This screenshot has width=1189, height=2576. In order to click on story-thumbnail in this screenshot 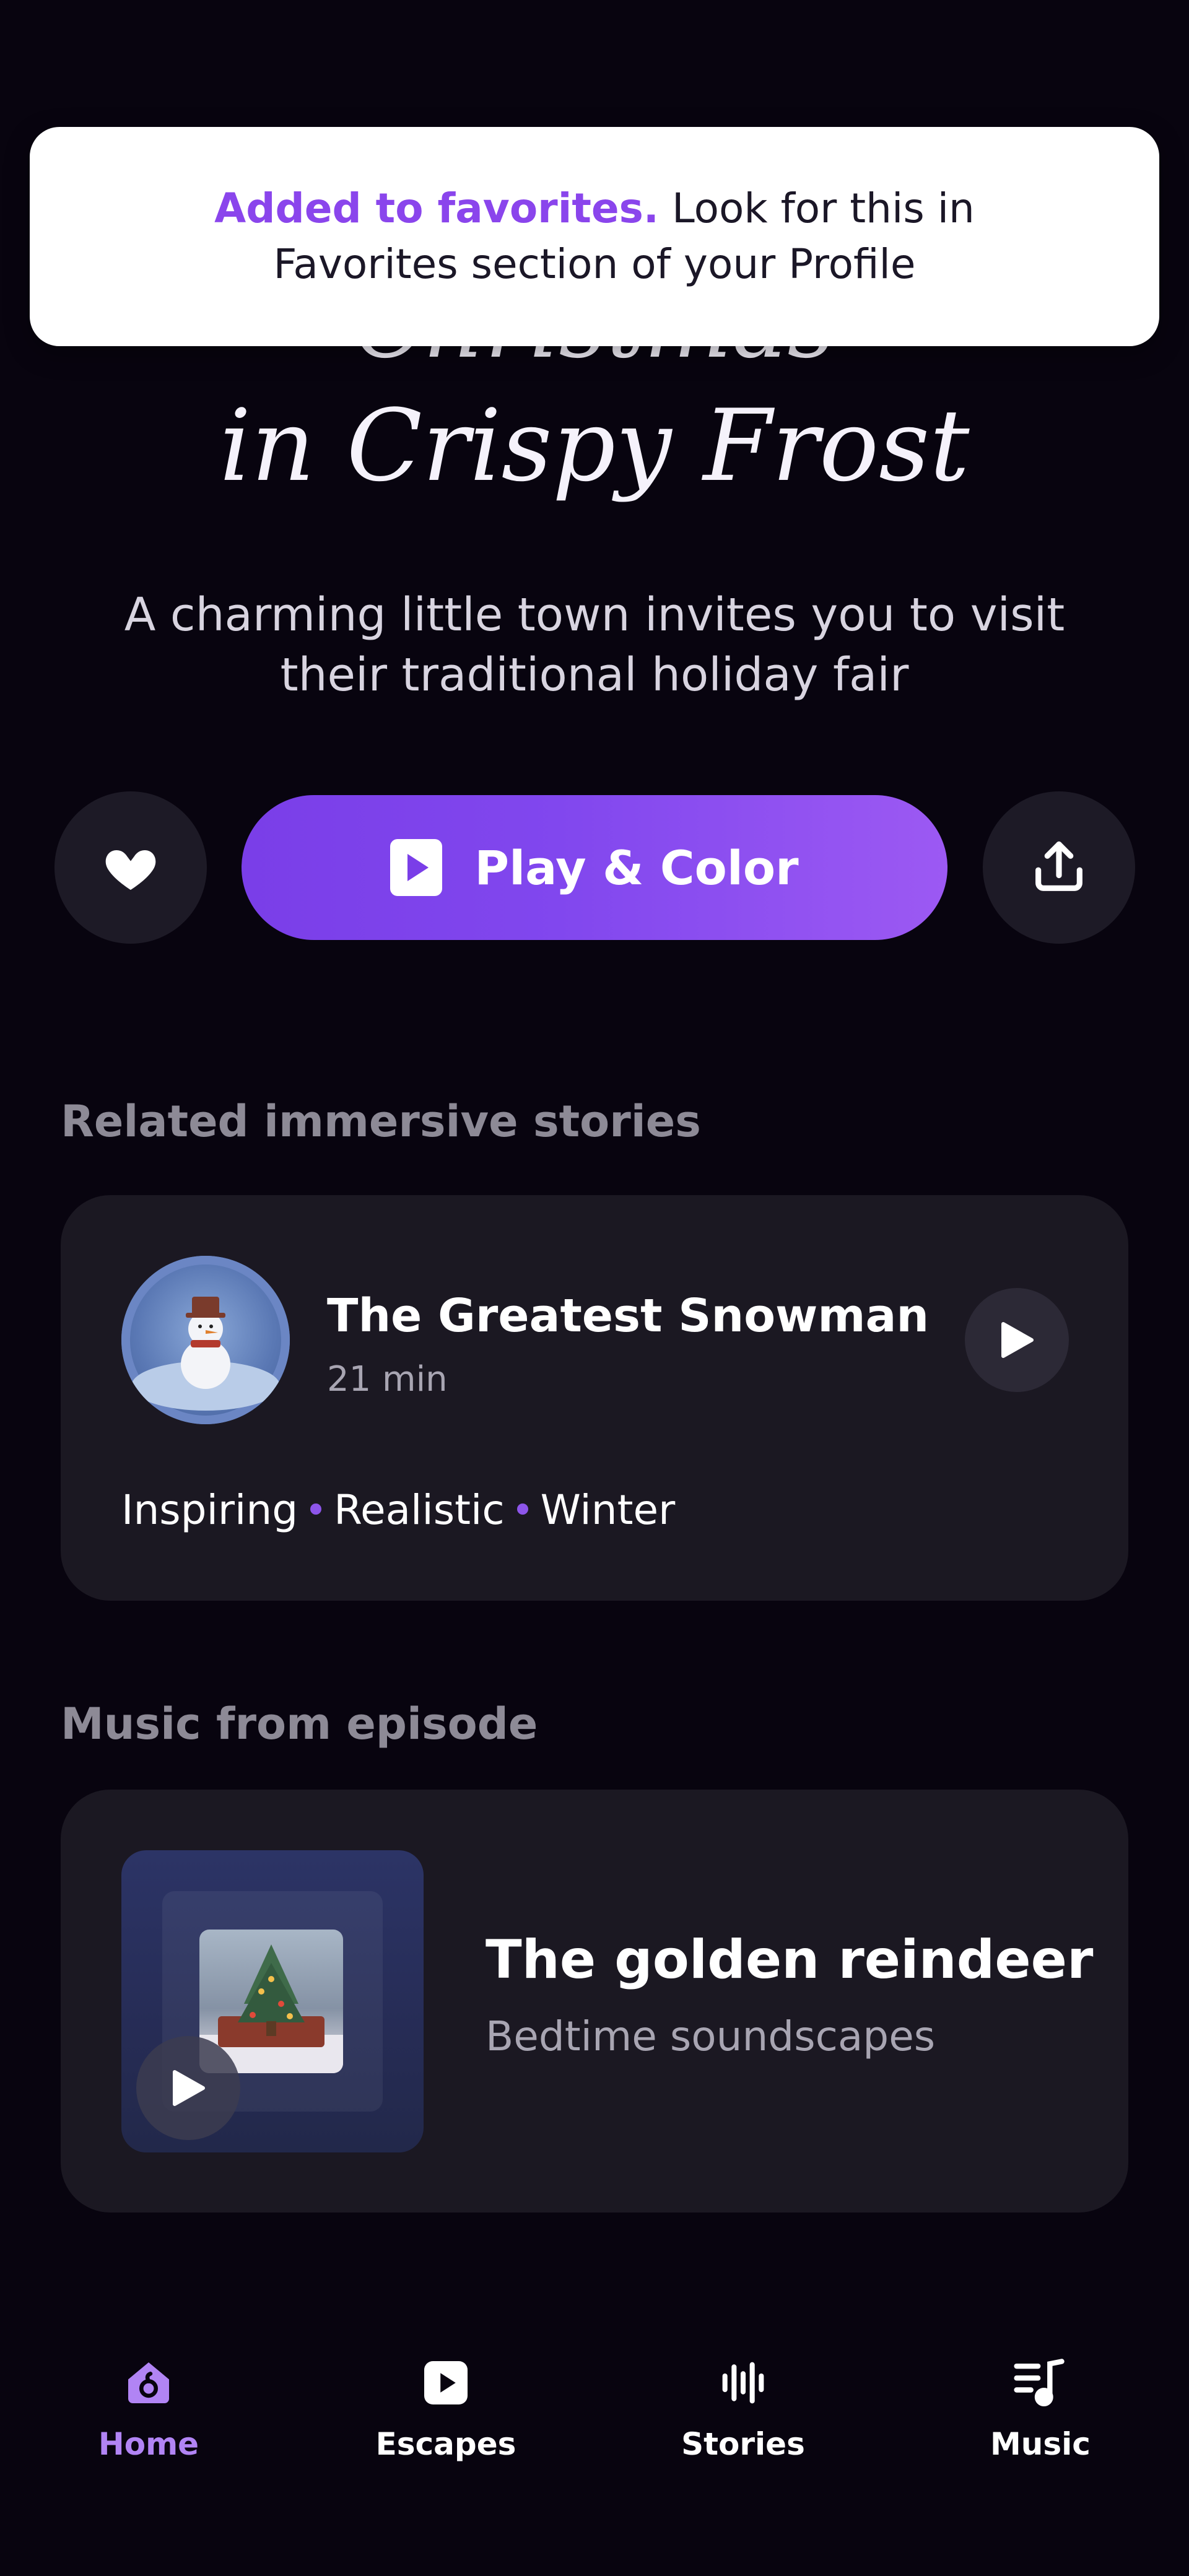, I will do `click(205, 1340)`.